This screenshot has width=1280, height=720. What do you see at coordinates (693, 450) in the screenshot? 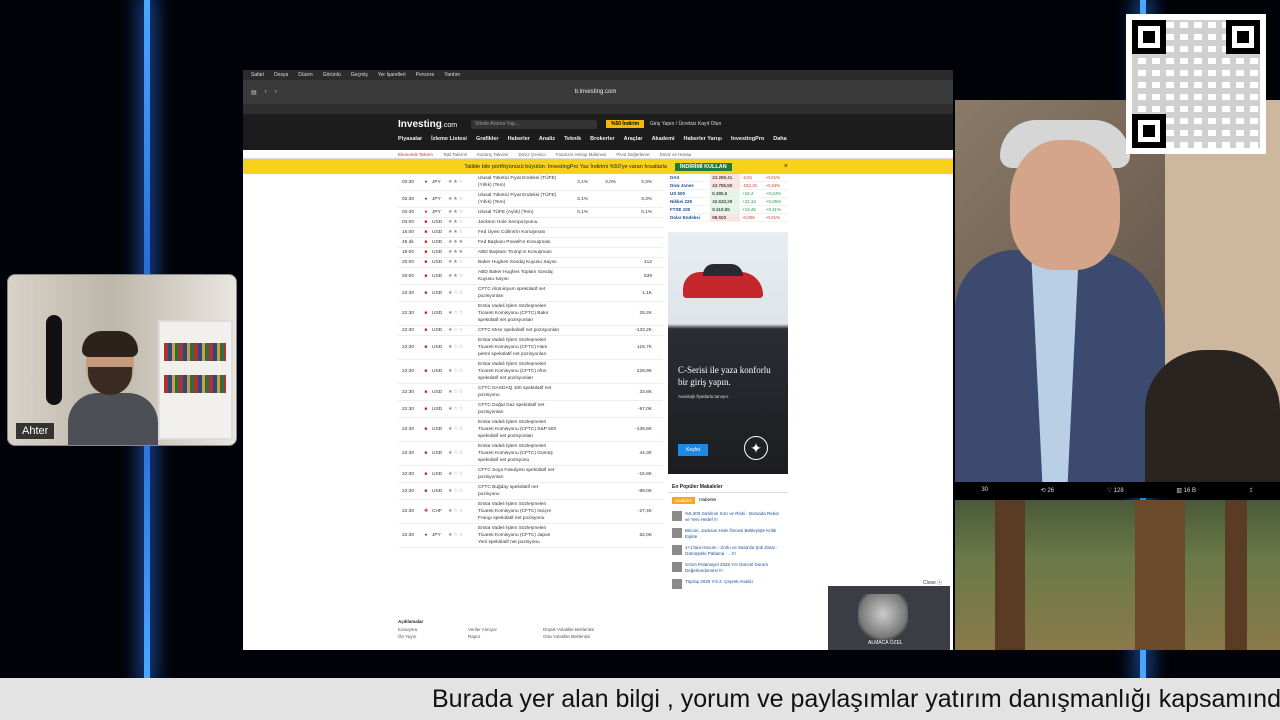
I see `ad-cta-button: Keşfet` at bounding box center [693, 450].